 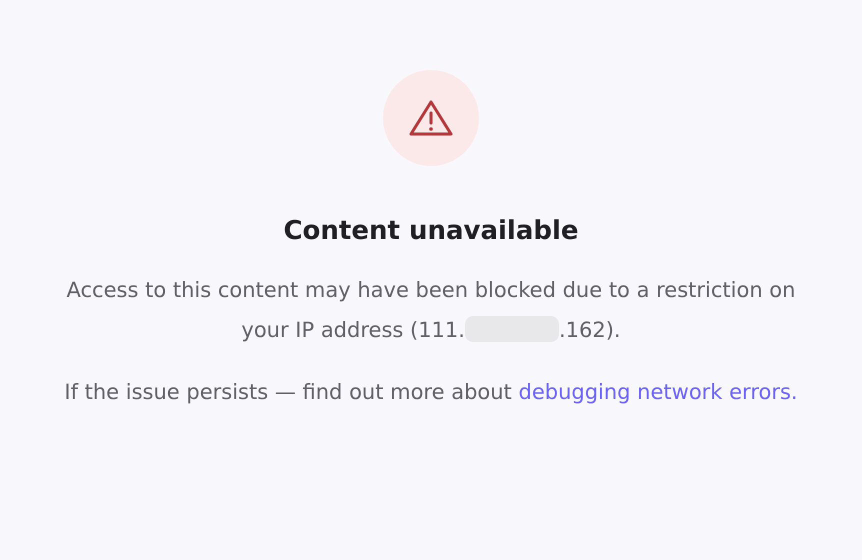 I want to click on debugging-link: debugging network errors., so click(x=658, y=392).